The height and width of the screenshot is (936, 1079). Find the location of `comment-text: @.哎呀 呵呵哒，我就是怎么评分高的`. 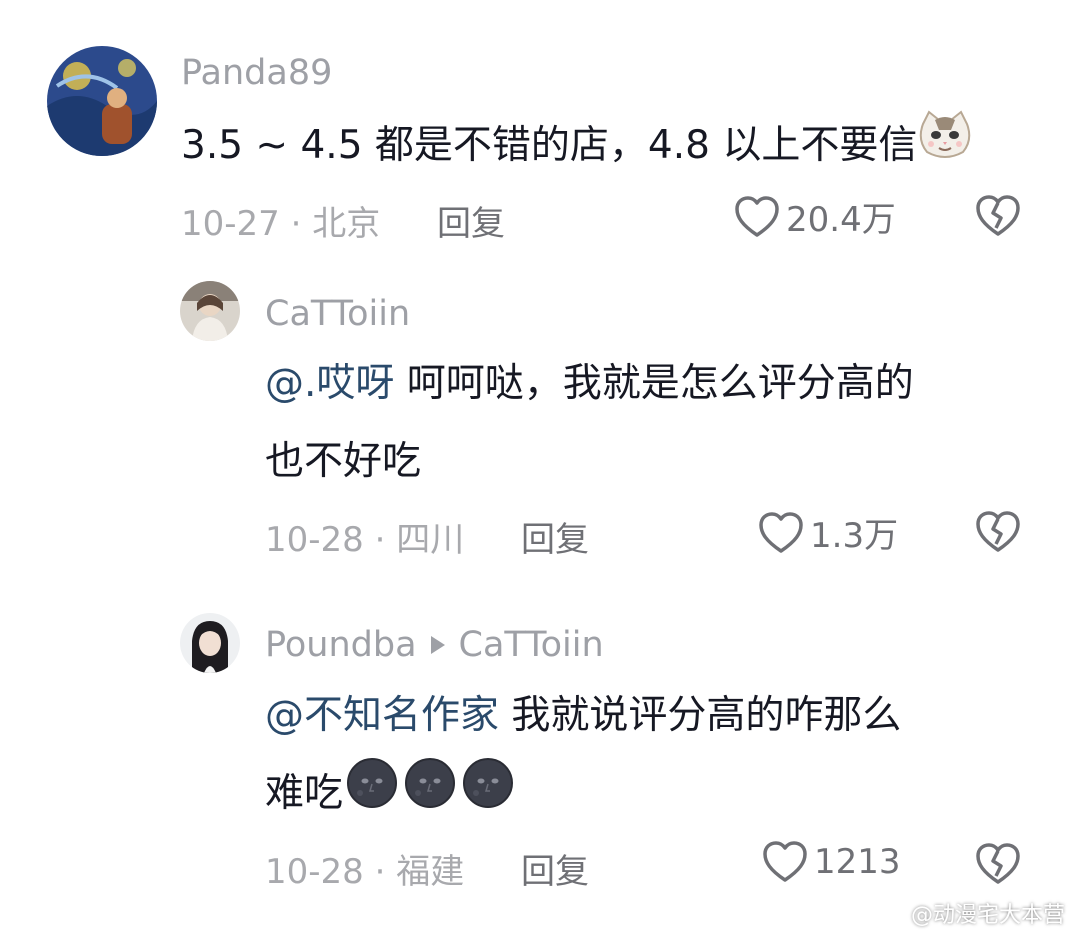

comment-text: @.哎呀 呵呵哒，我就是怎么评分高的 is located at coordinates (589, 384).